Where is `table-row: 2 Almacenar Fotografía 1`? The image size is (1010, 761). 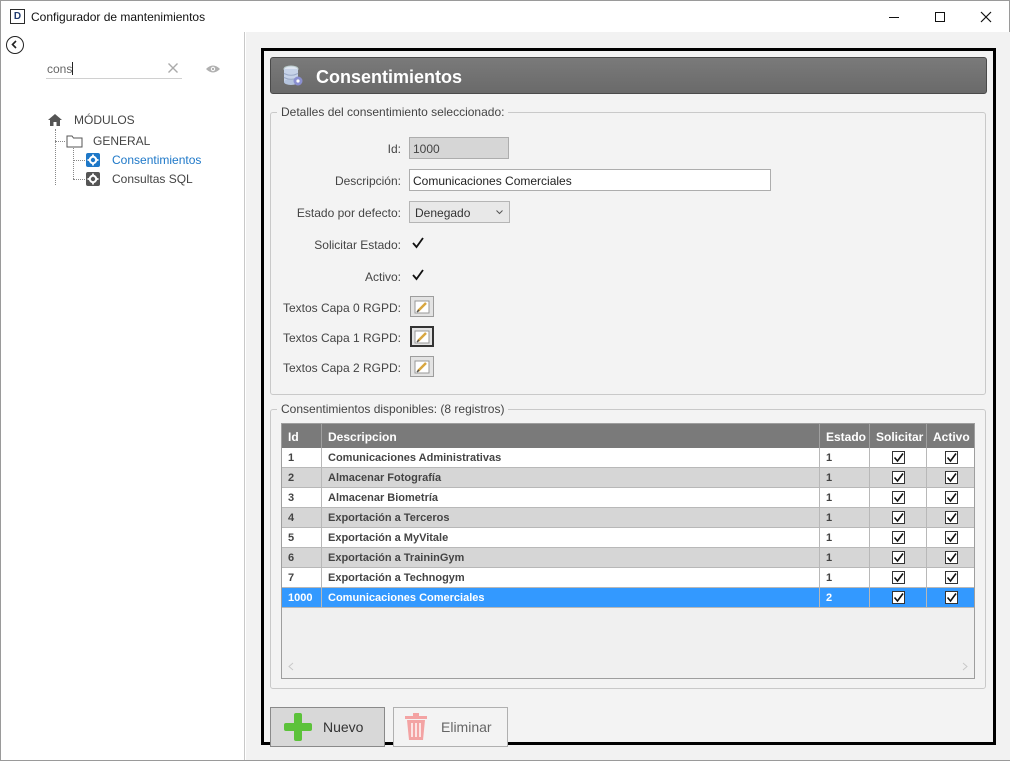 table-row: 2 Almacenar Fotografía 1 is located at coordinates (628, 478).